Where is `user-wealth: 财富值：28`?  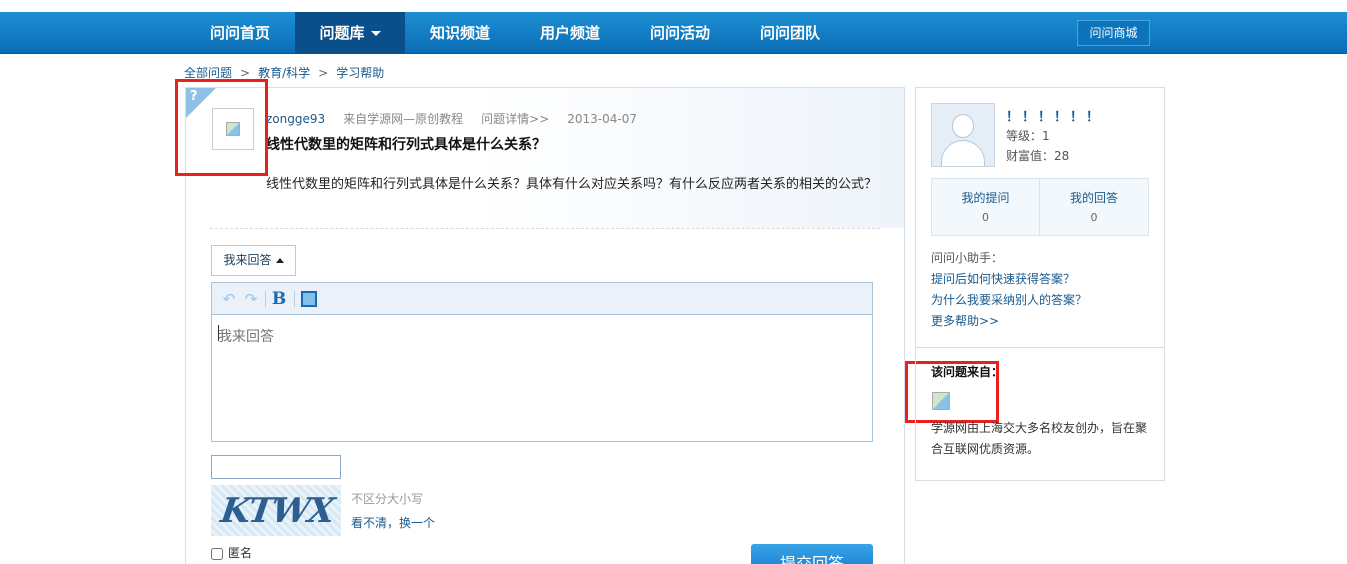 user-wealth: 财富值：28 is located at coordinates (1038, 156).